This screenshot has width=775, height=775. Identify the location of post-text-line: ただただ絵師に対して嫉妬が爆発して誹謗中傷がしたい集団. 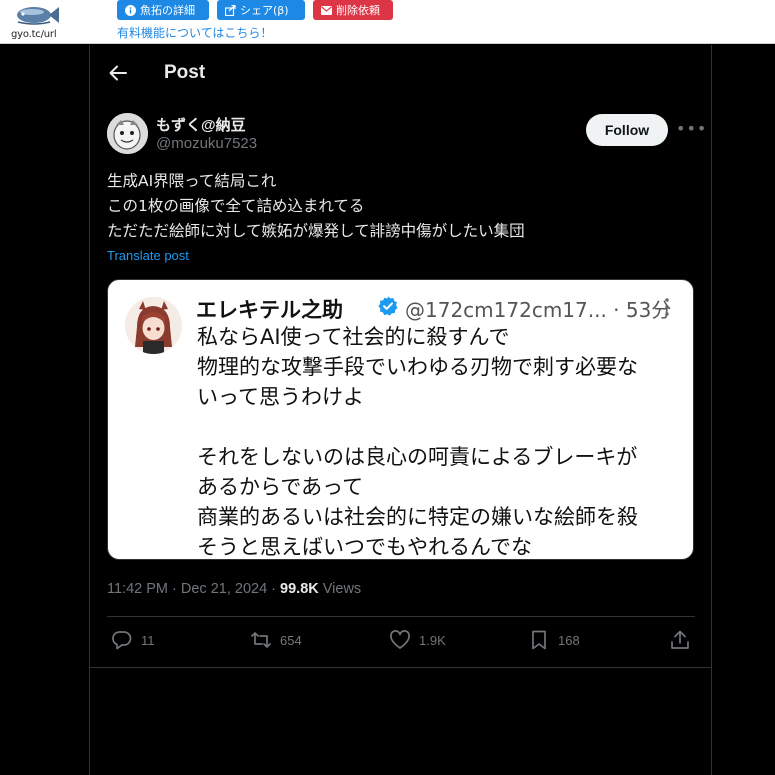
(316, 231).